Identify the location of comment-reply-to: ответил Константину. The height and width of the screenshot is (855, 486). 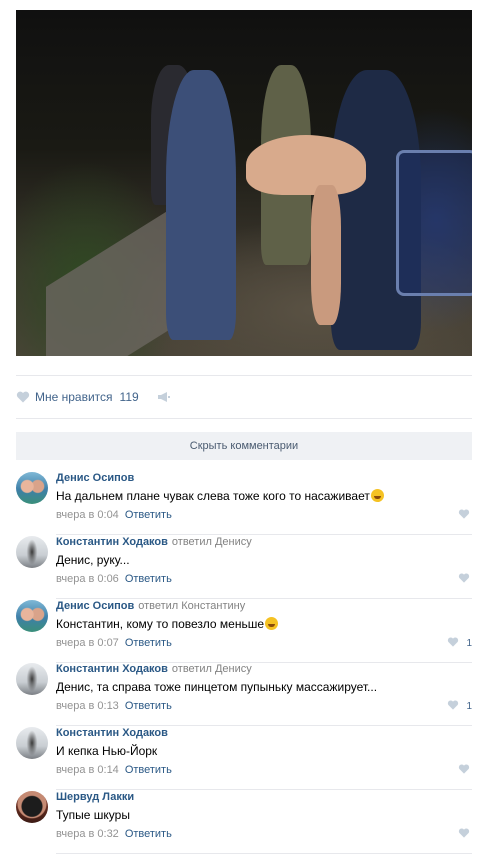
(191, 606).